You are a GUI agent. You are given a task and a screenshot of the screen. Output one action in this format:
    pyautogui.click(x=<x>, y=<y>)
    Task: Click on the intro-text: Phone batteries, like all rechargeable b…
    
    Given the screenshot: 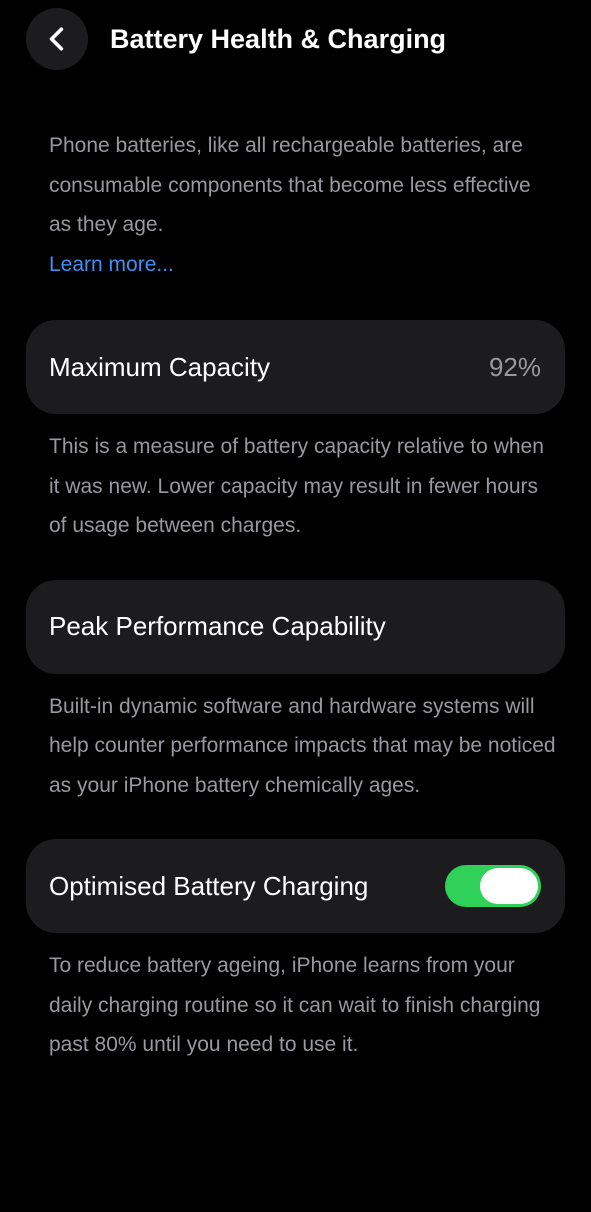 What is the action you would take?
    pyautogui.click(x=290, y=185)
    